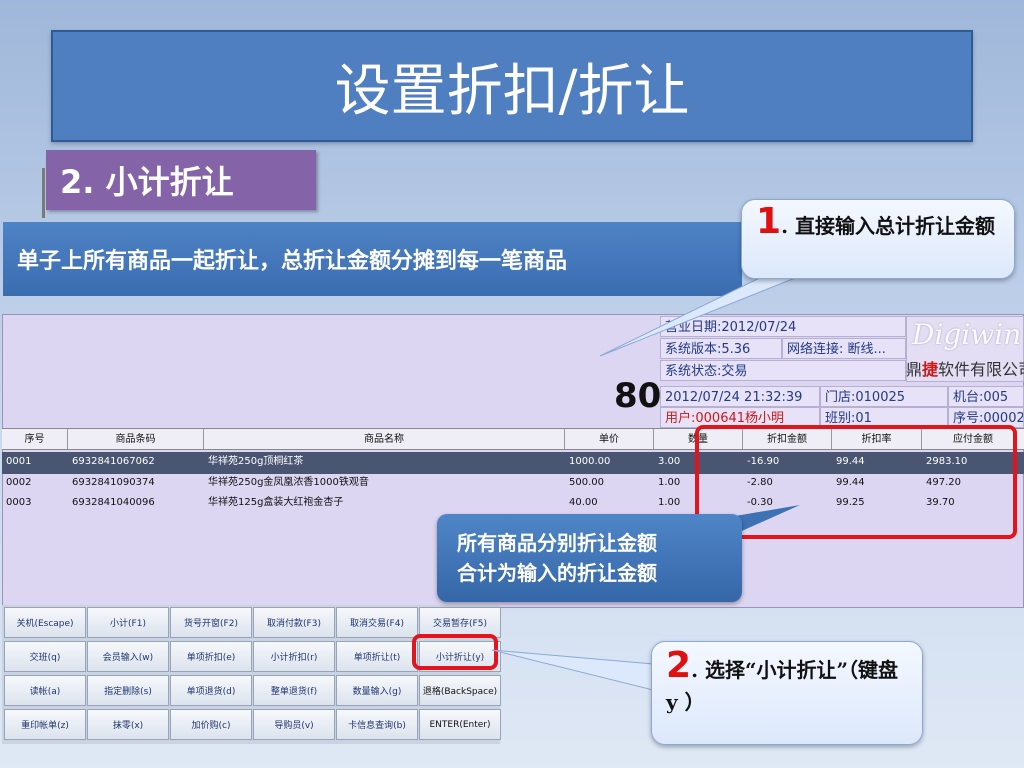  What do you see at coordinates (878, 239) in the screenshot?
I see `callout-enter-total: 1. 直接输入总计折让金额` at bounding box center [878, 239].